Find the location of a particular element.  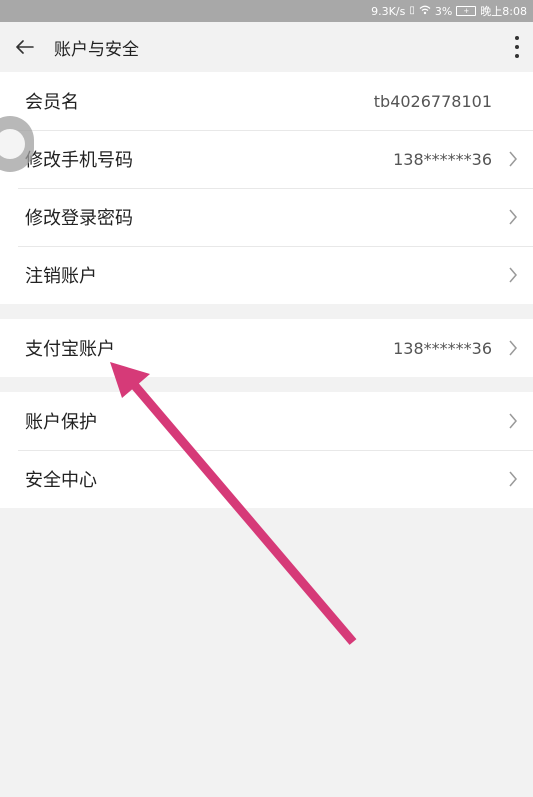

row-label: 会员名 is located at coordinates (52, 102).